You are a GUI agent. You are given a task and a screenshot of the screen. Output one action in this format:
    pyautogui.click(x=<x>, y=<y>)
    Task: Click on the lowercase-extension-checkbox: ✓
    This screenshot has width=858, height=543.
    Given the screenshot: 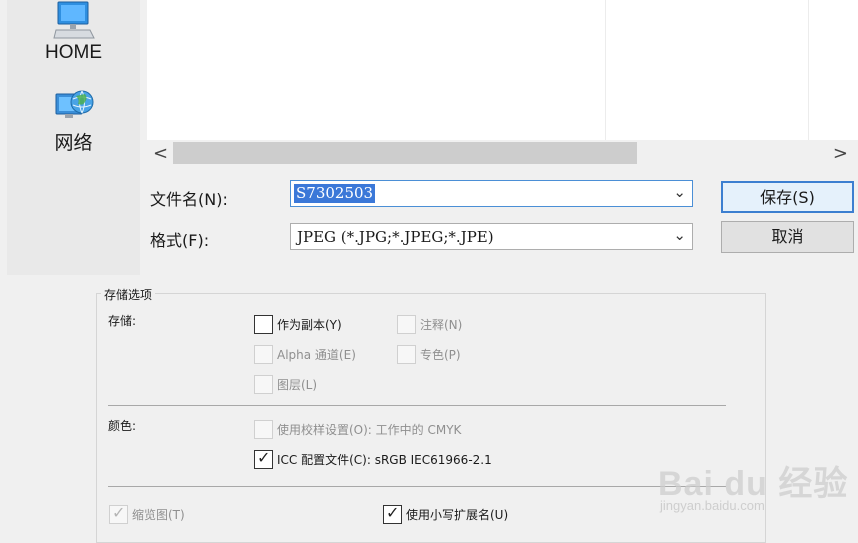 What is the action you would take?
    pyautogui.click(x=392, y=513)
    